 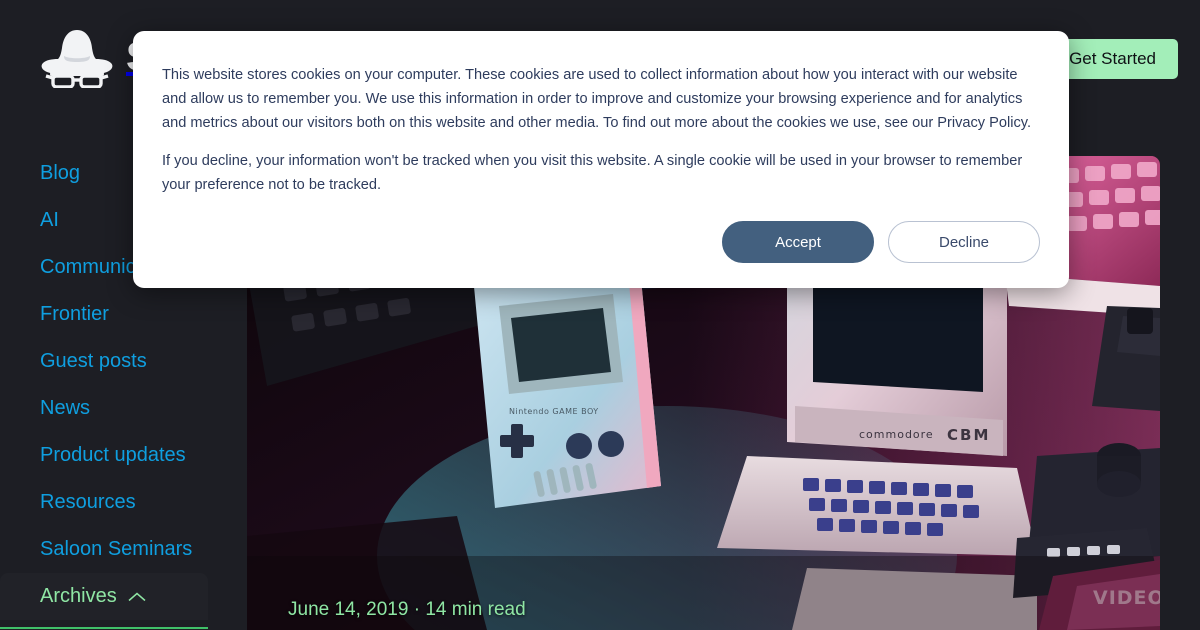 What do you see at coordinates (74, 314) in the screenshot?
I see `sidebar-item-label: Frontier` at bounding box center [74, 314].